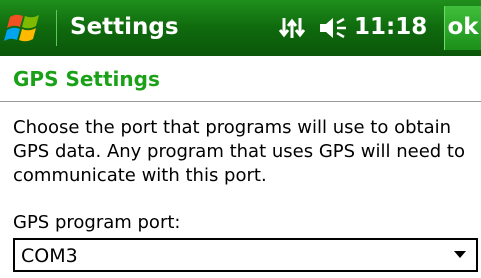  I want to click on gps-port-dropdown: COM3, so click(245, 255).